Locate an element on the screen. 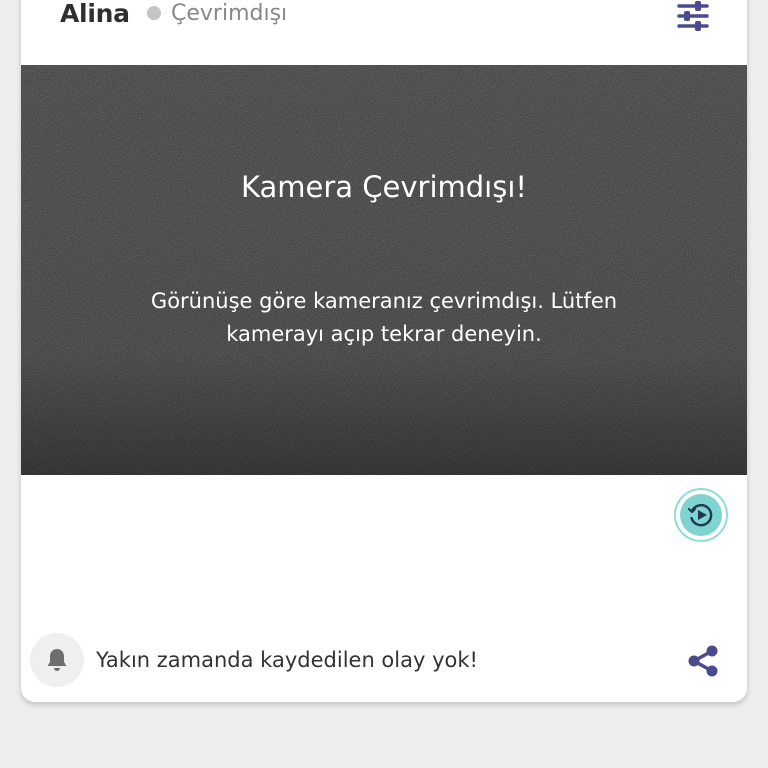 This screenshot has width=768, height=768. share-icon is located at coordinates (703, 661).